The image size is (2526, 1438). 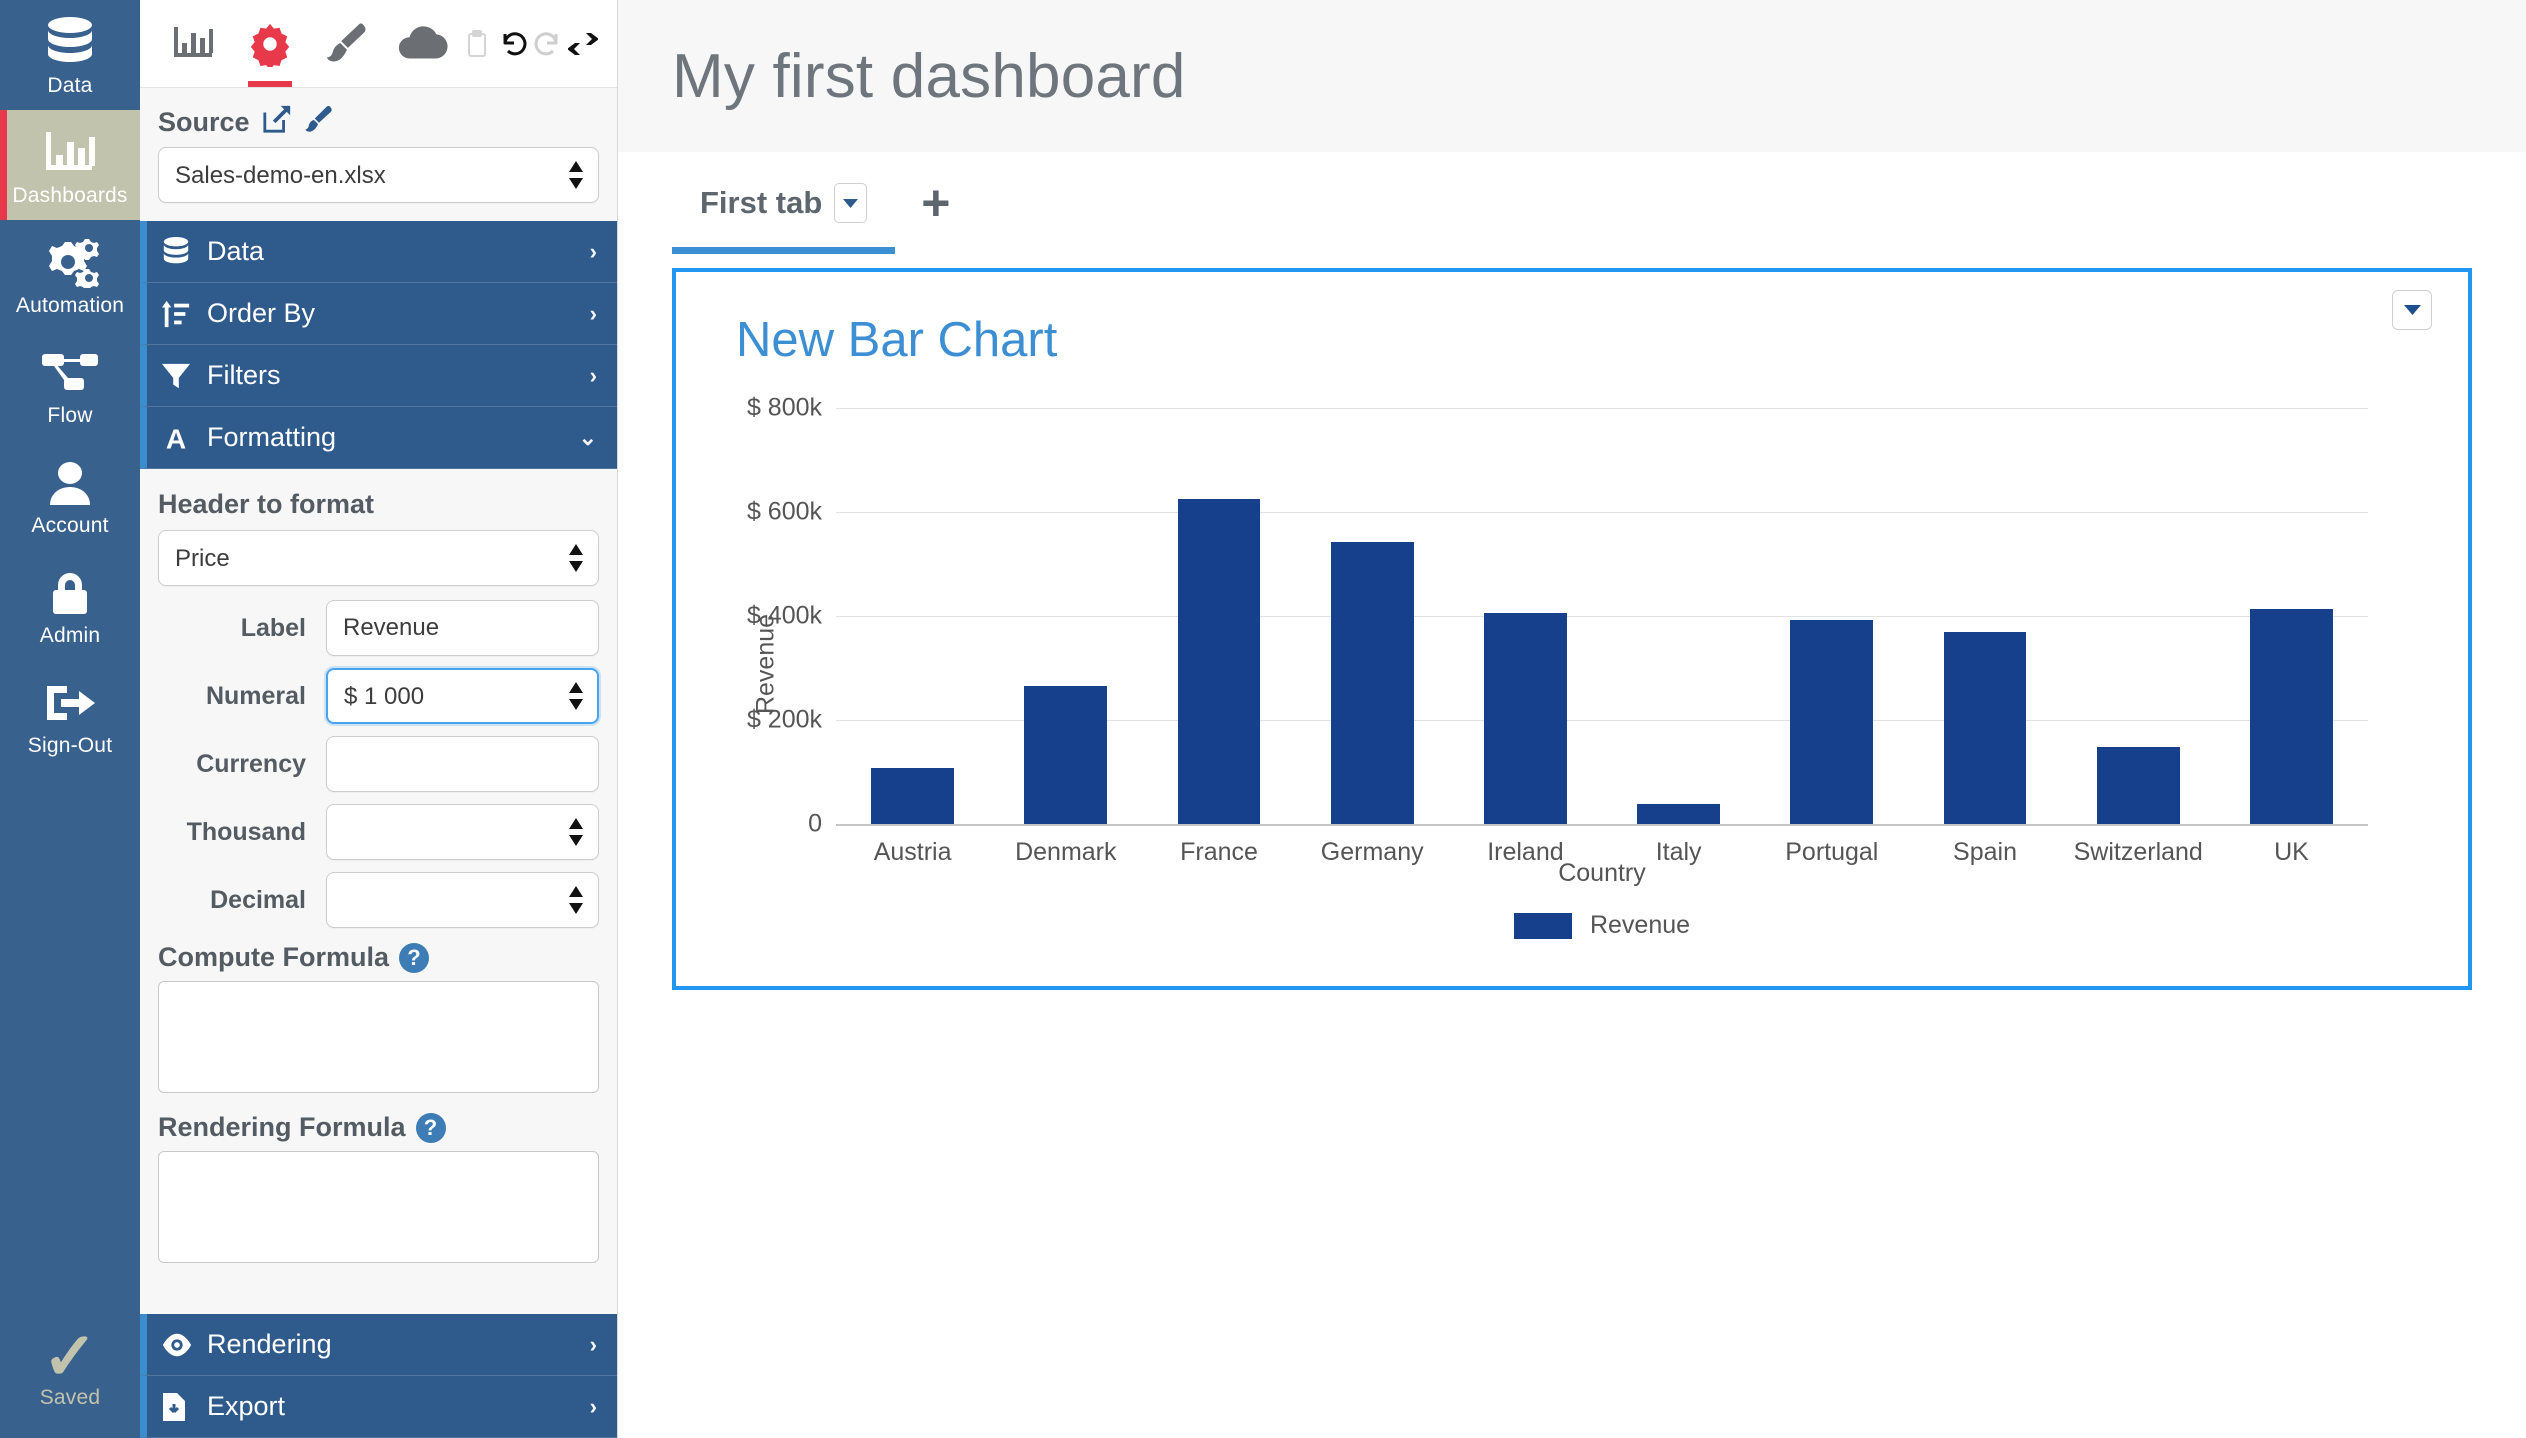 I want to click on database-icon, so click(x=70, y=43).